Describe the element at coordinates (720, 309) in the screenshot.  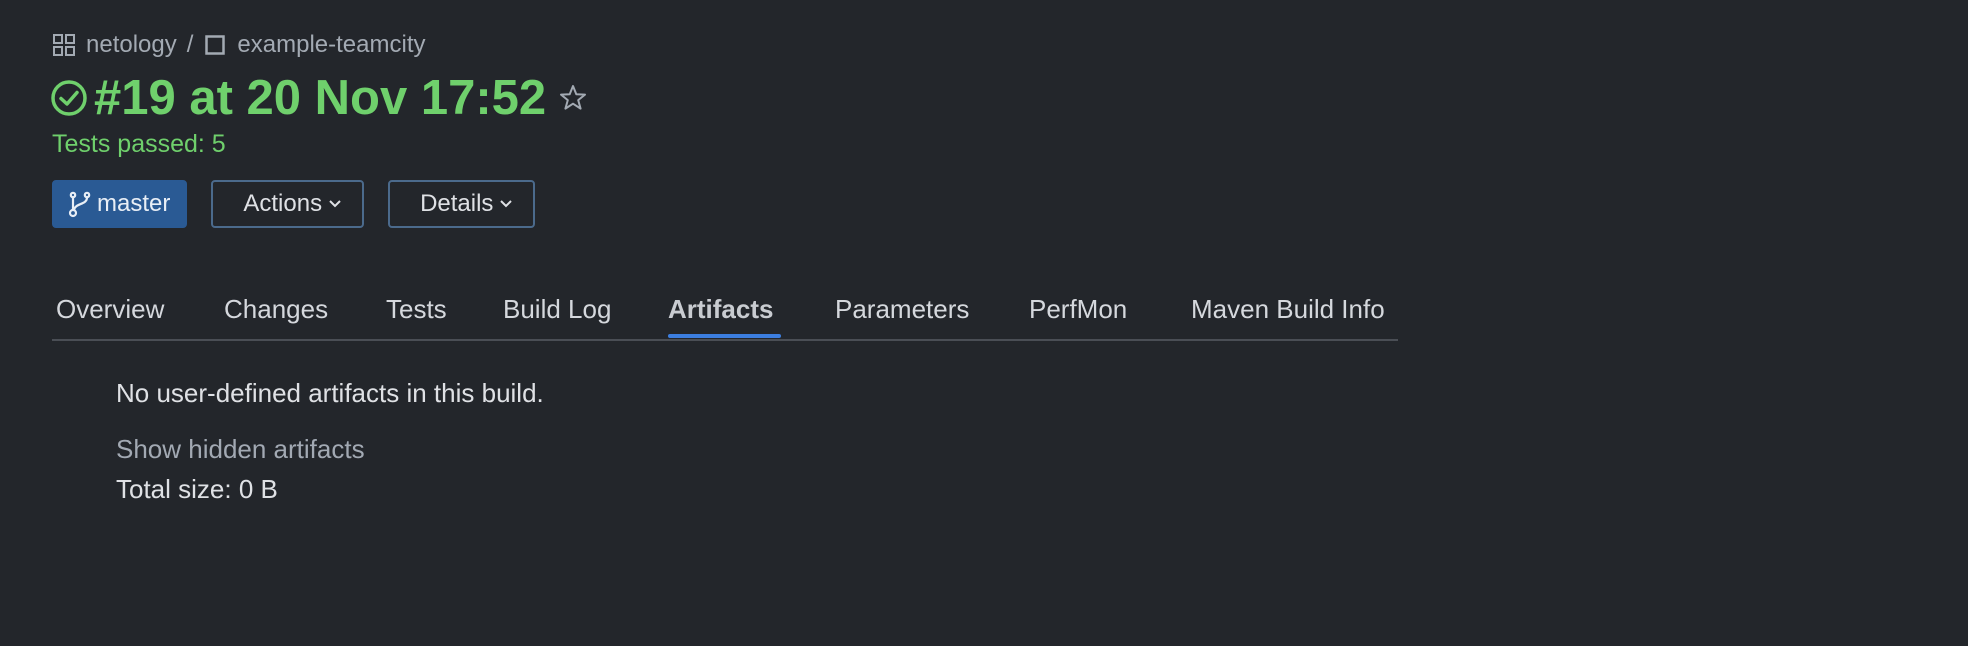
I see `tab-artifacts: Artifacts` at that location.